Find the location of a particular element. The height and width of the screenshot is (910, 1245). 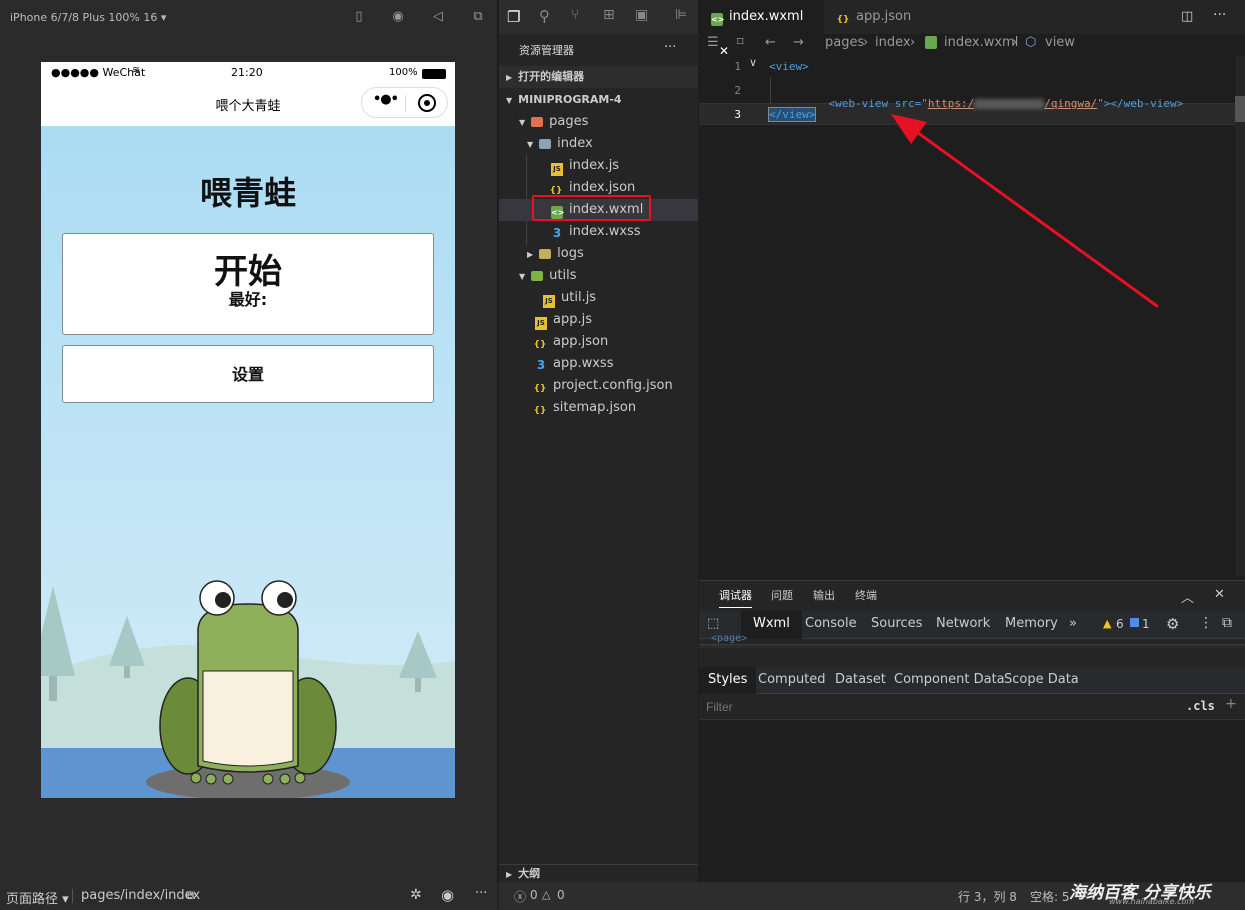

bug-icon: ✲ is located at coordinates (416, 895).